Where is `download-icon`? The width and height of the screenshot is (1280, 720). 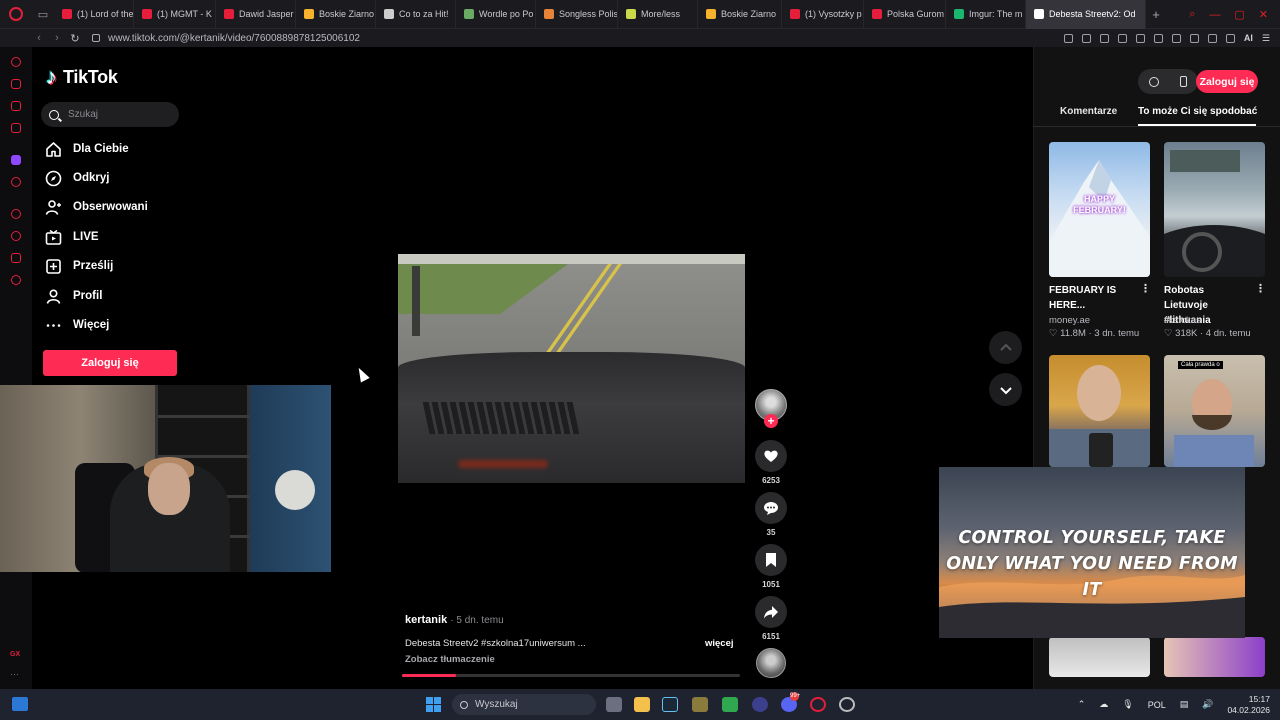 download-icon is located at coordinates (1230, 38).